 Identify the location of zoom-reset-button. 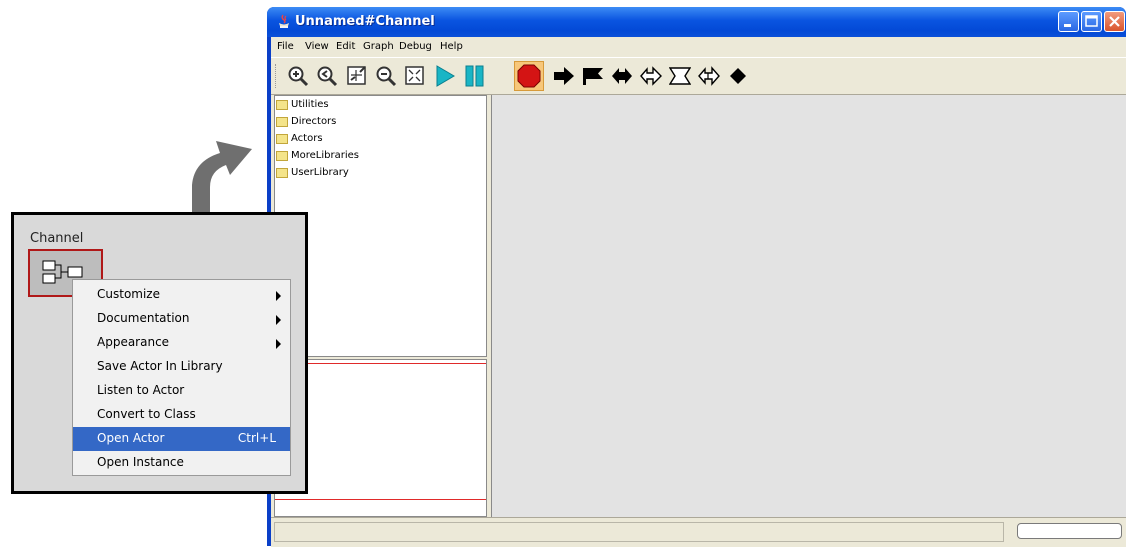
(327, 76).